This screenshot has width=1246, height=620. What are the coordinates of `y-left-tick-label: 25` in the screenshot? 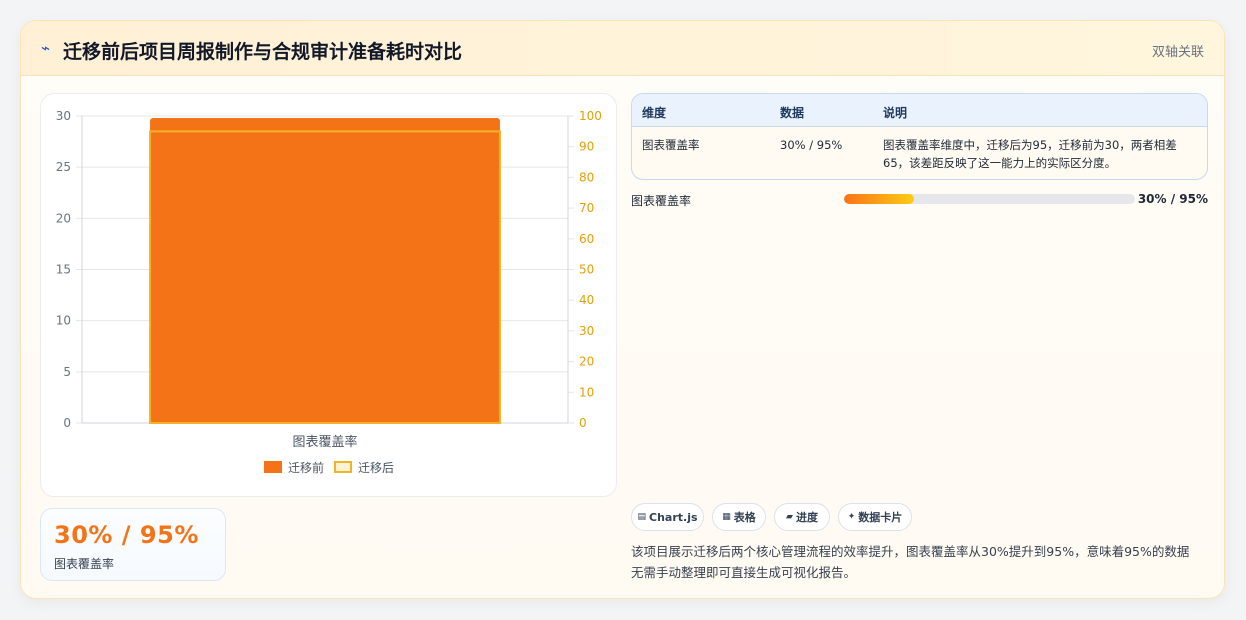 It's located at (63, 167).